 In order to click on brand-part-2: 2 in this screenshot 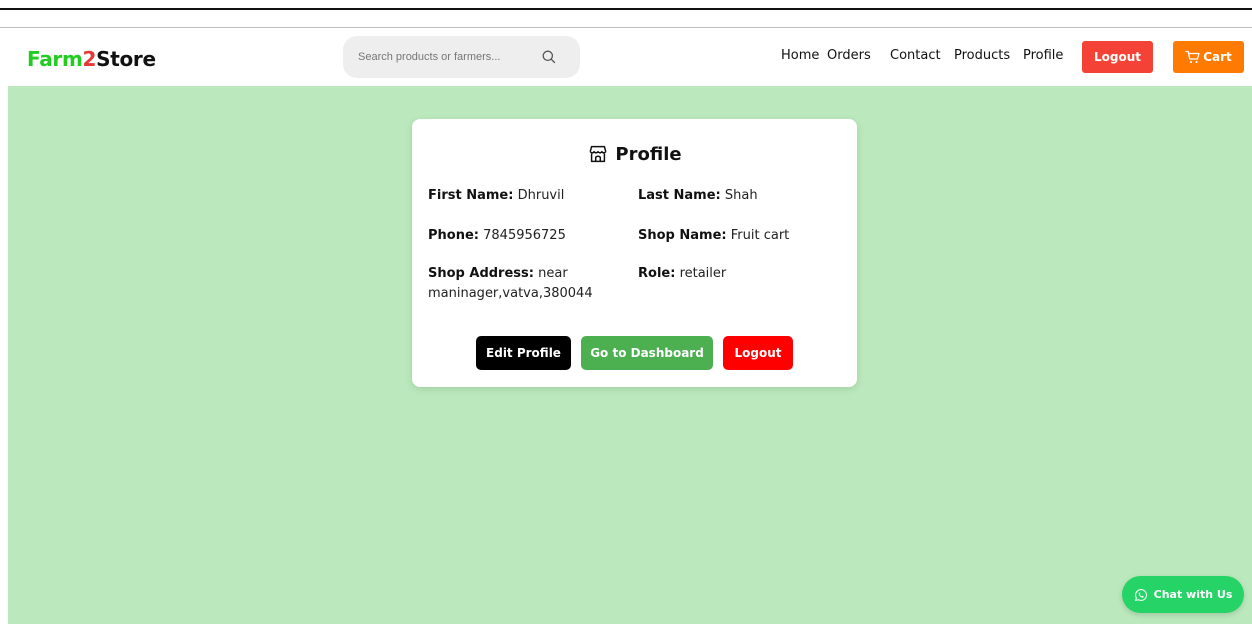, I will do `click(89, 59)`.